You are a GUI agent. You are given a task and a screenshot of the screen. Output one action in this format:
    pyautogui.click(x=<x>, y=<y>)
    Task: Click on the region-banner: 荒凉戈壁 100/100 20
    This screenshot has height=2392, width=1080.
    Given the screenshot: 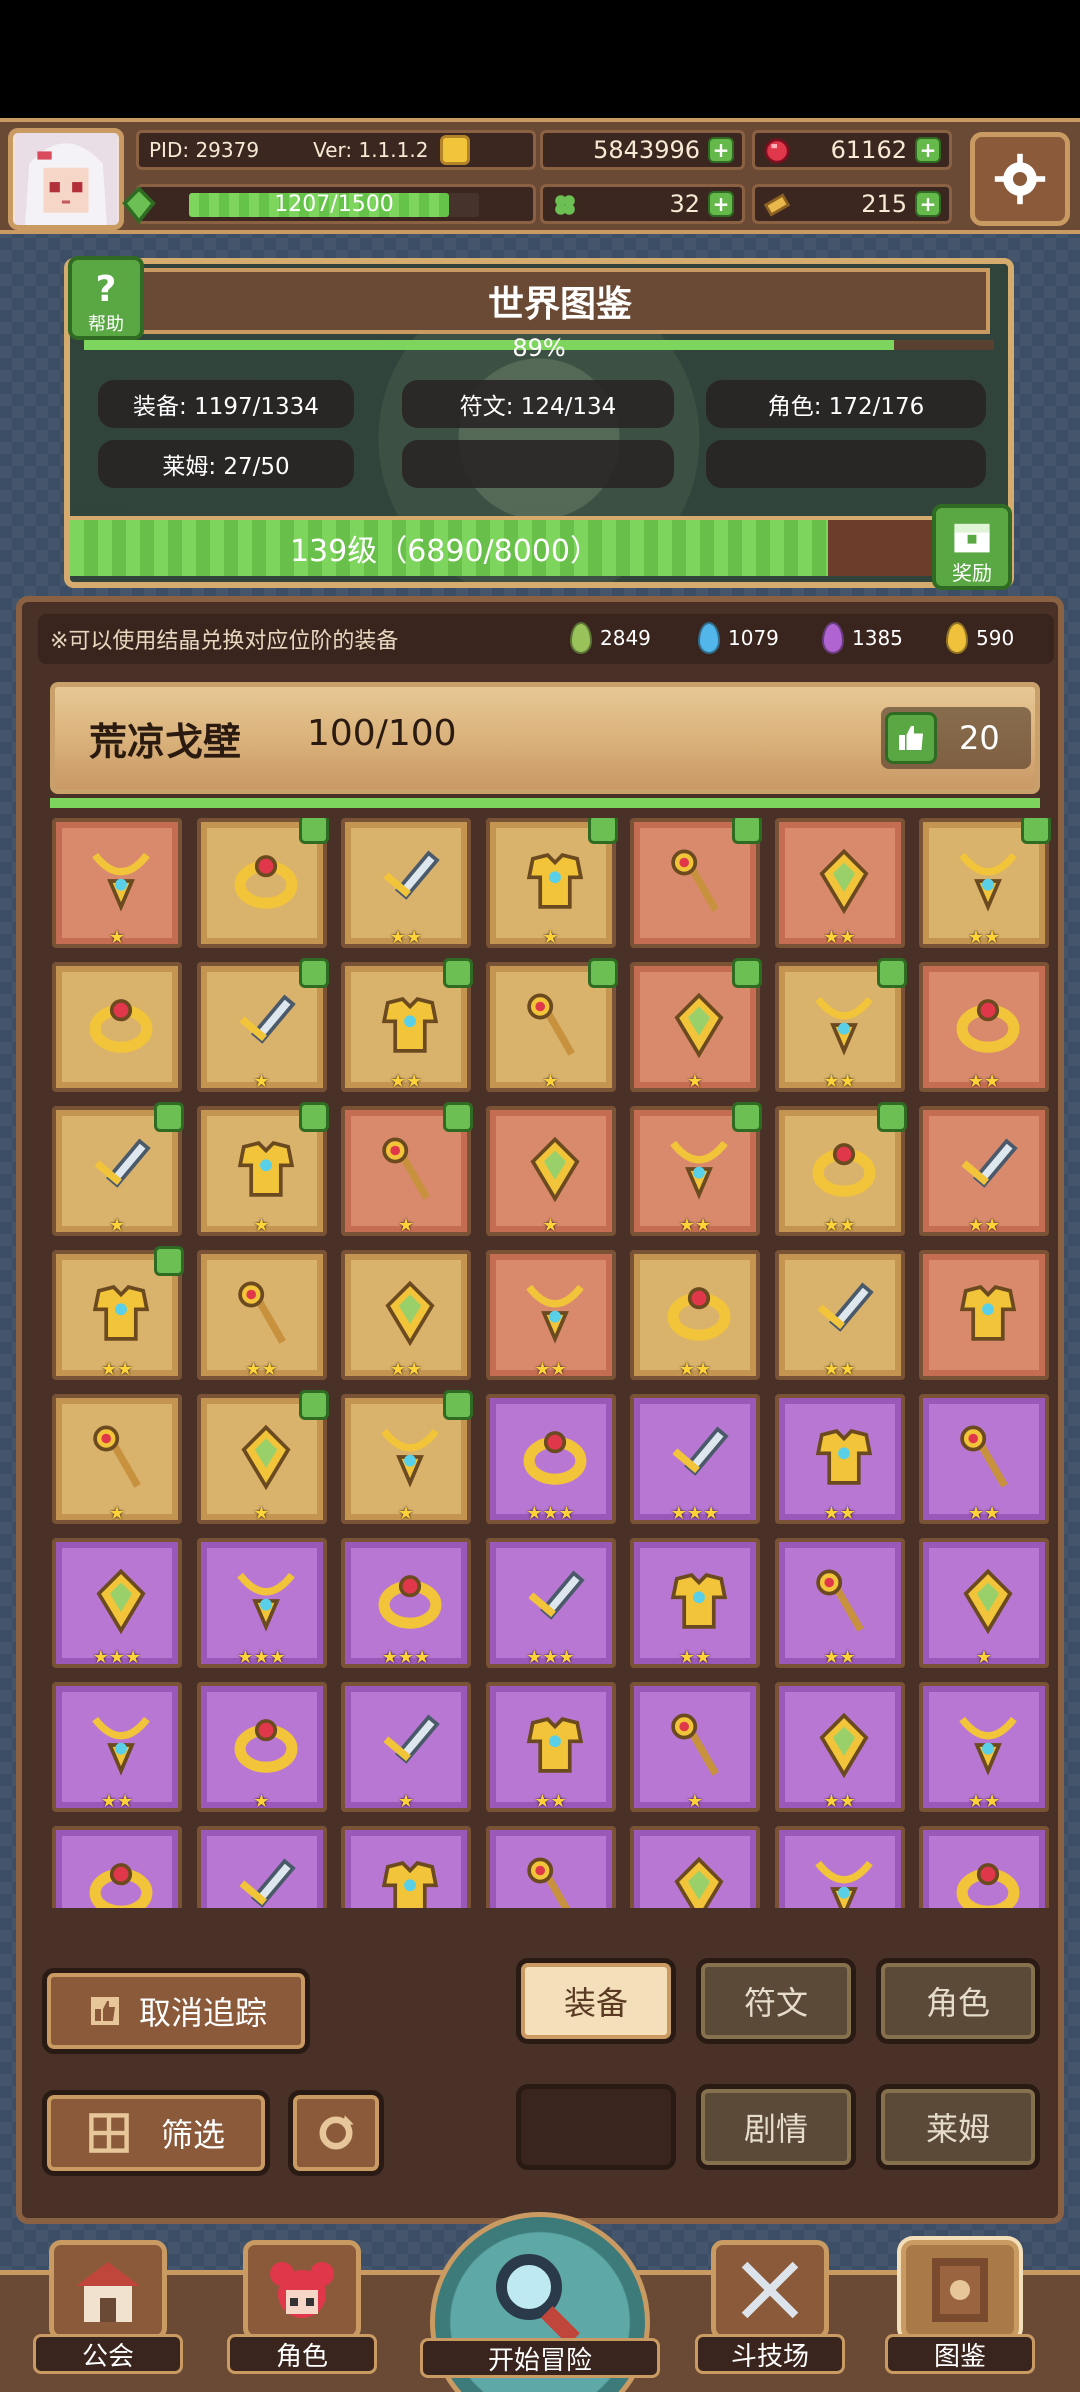 What is the action you would take?
    pyautogui.click(x=545, y=738)
    